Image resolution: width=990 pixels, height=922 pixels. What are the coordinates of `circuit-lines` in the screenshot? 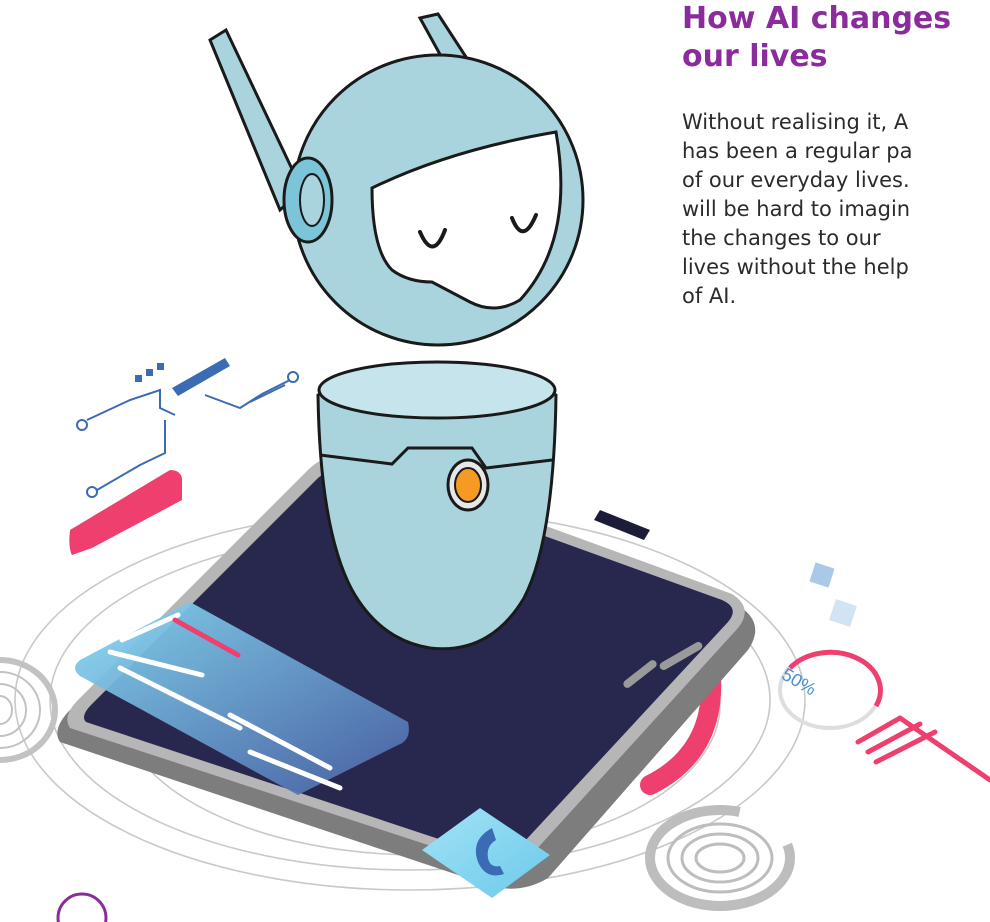 It's located at (187, 434).